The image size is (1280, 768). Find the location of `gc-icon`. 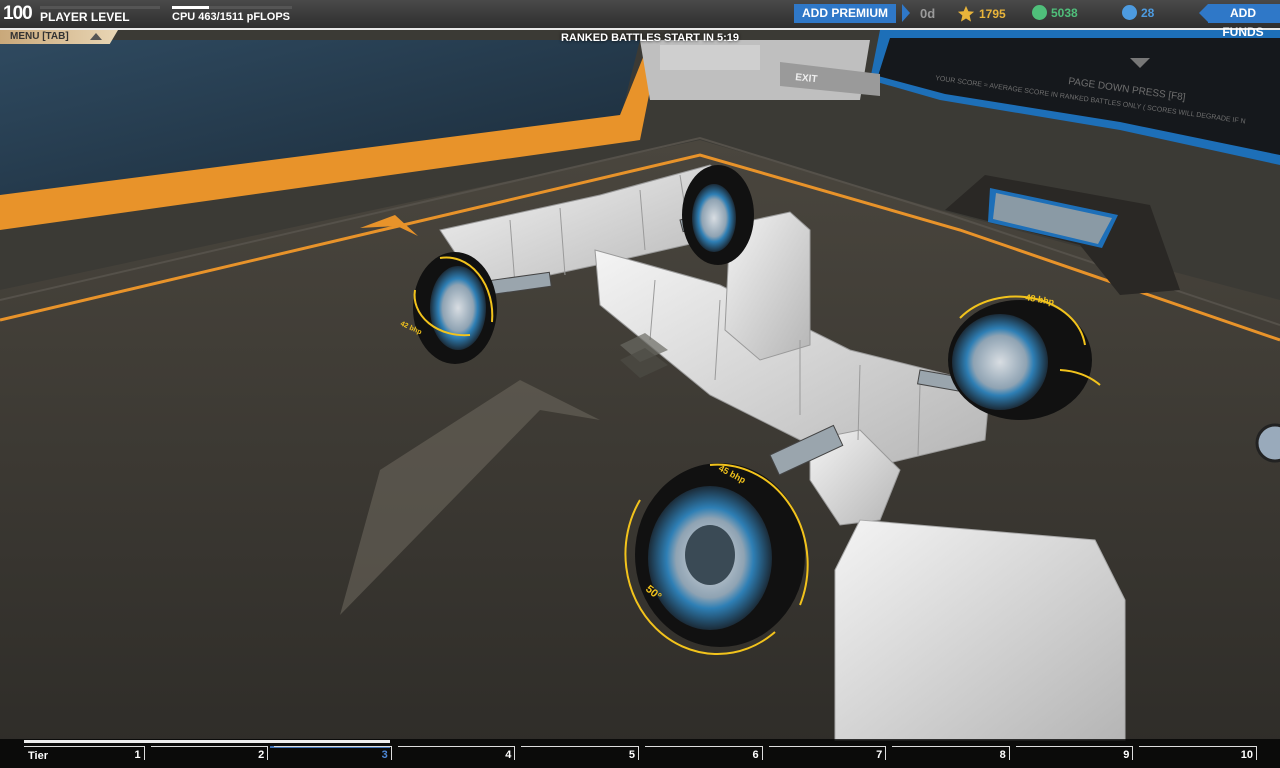

gc-icon is located at coordinates (1129, 12).